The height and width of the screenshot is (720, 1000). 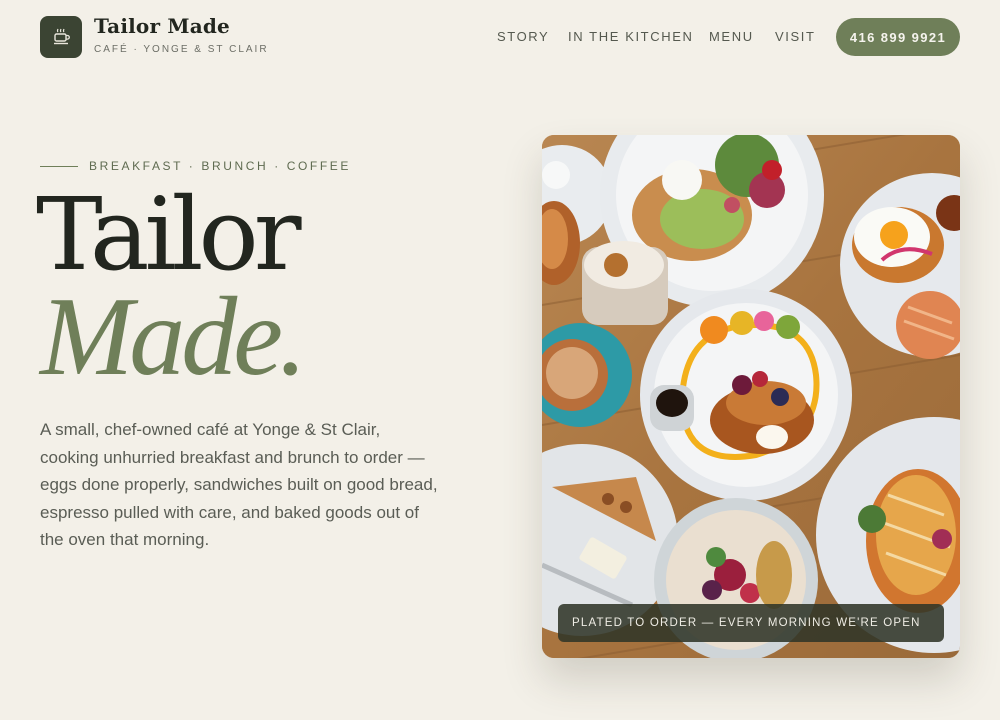 I want to click on logo-badge, so click(x=61, y=37).